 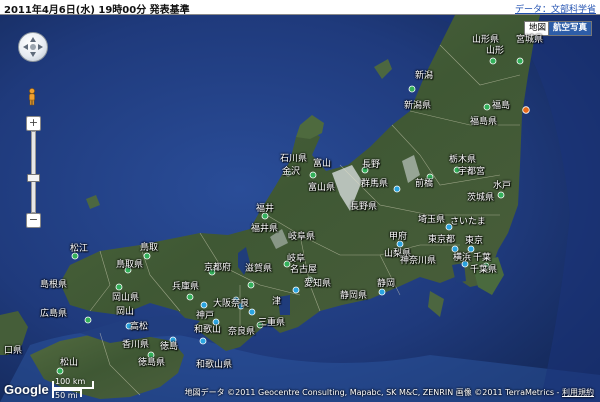 I want to click on label-kobe: 神戸, so click(x=205, y=316).